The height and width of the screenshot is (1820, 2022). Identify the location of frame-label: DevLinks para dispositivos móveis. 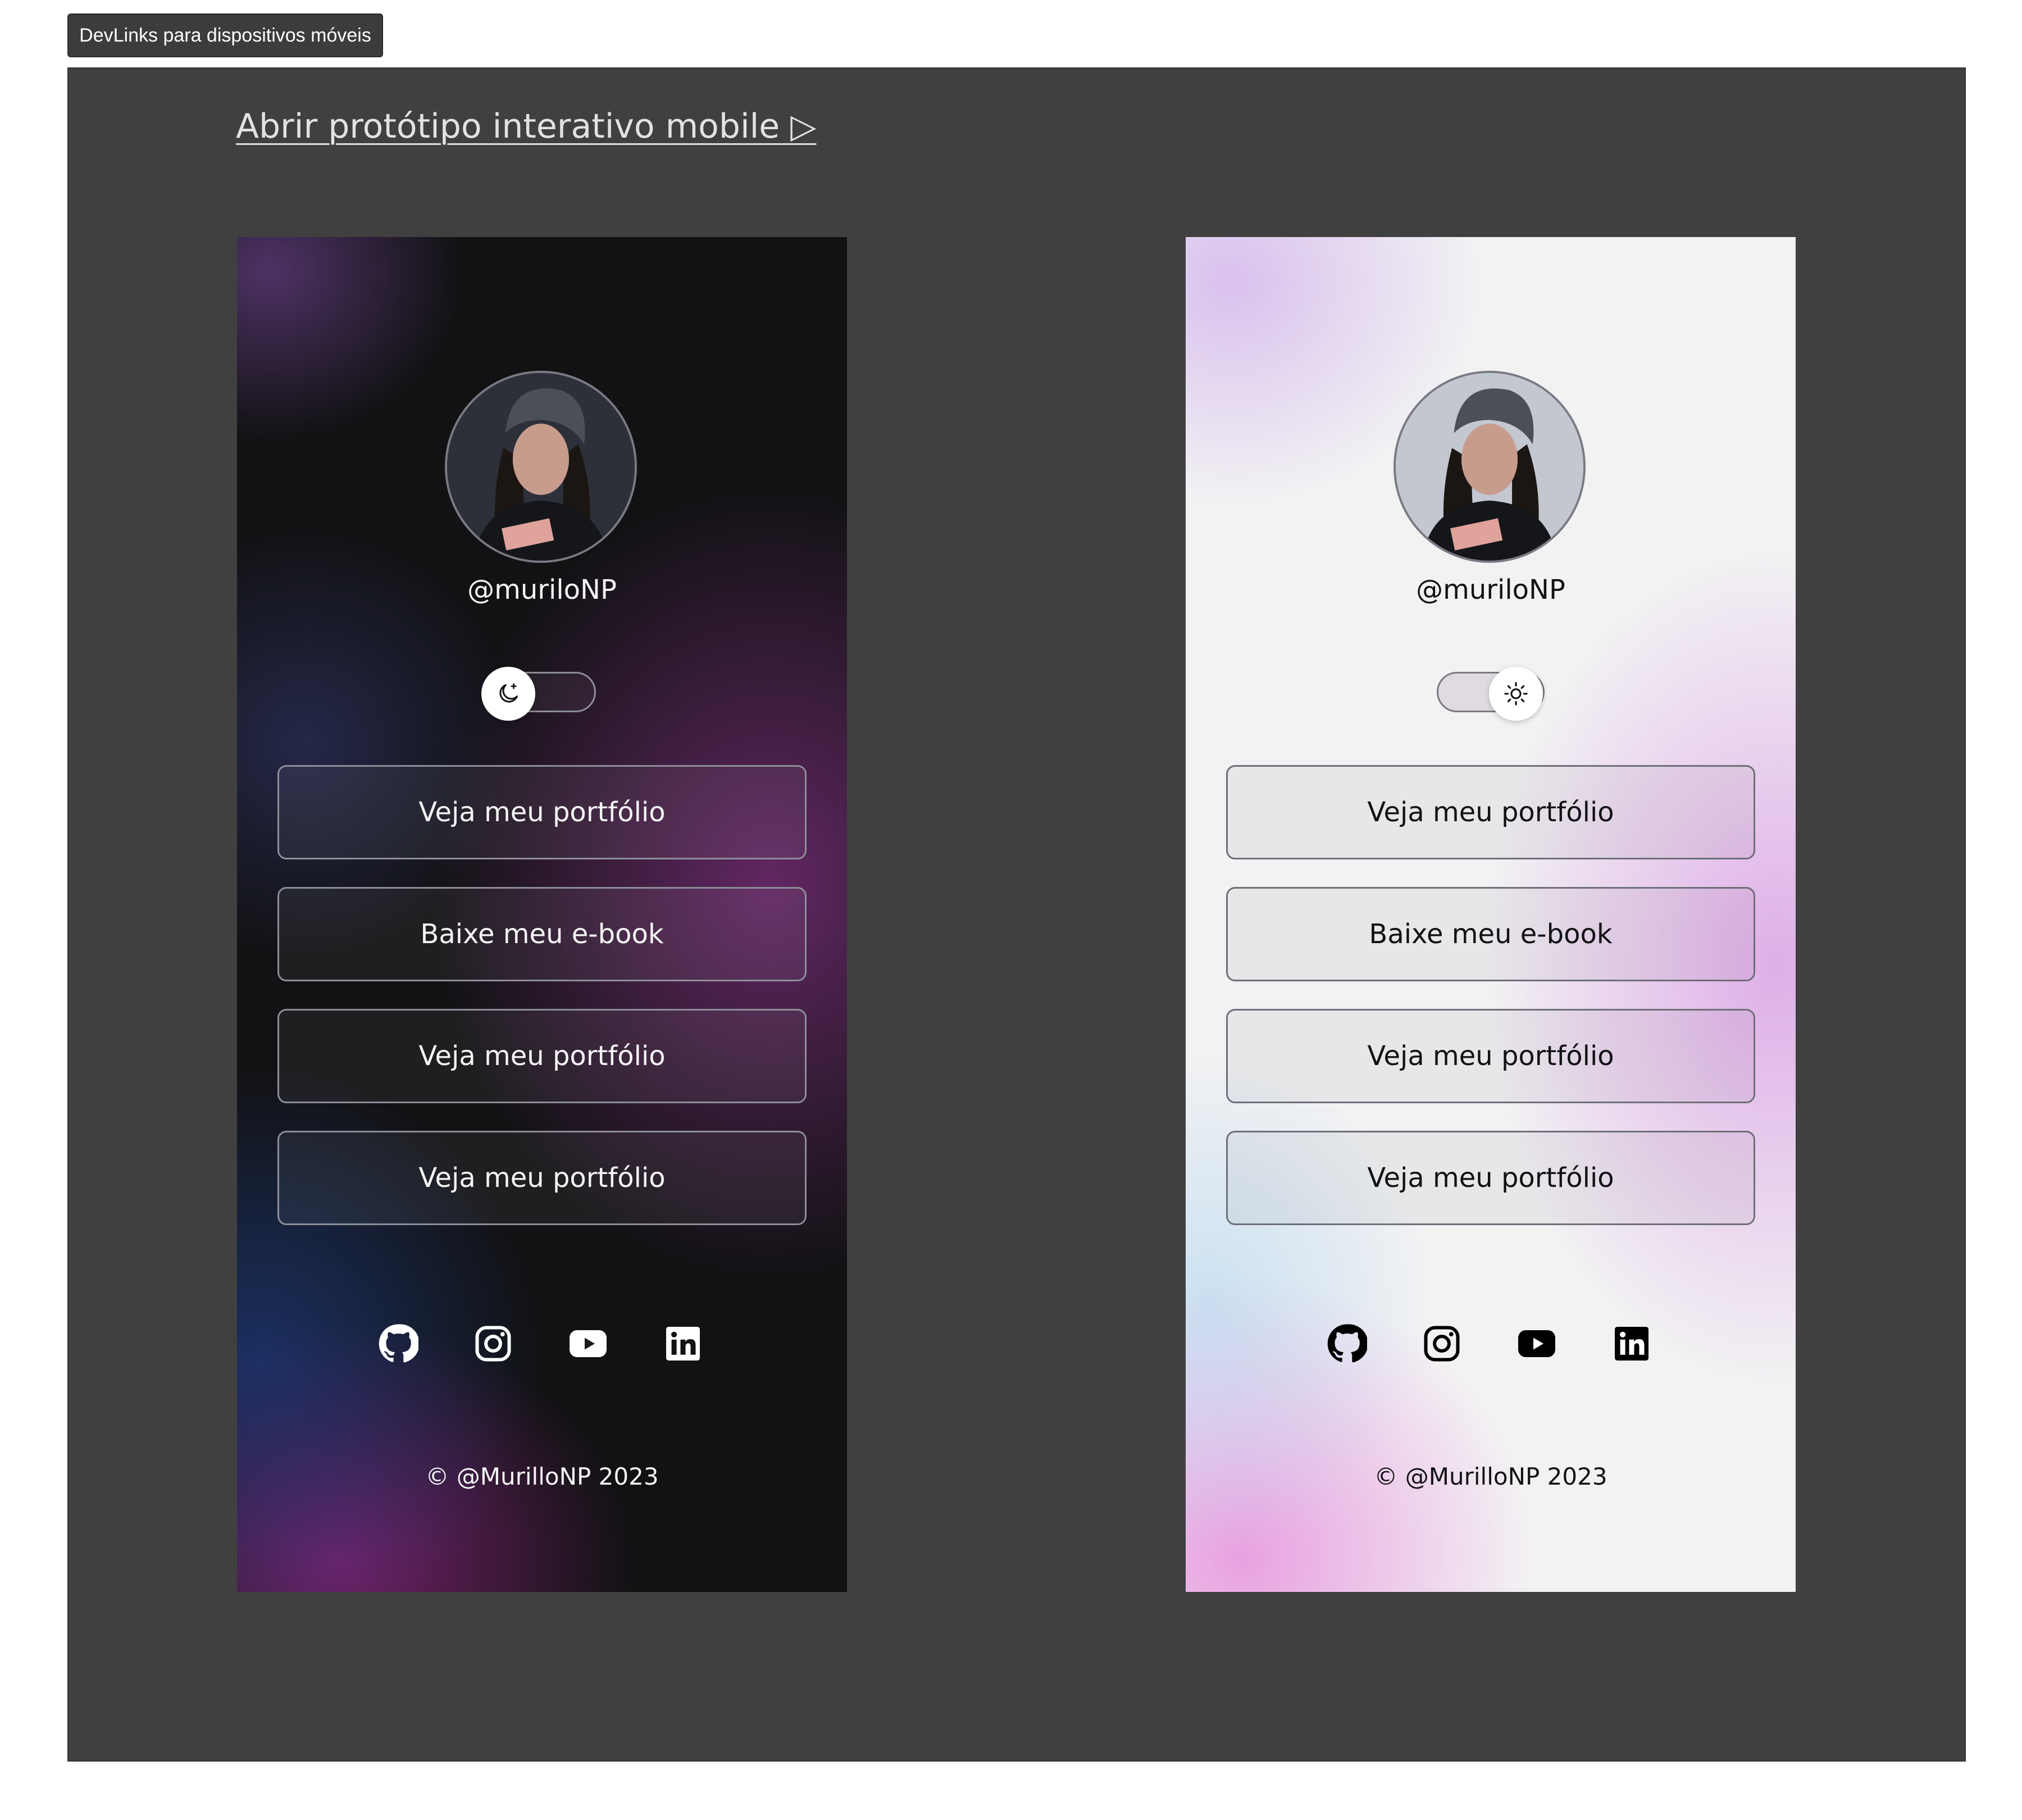
(225, 35).